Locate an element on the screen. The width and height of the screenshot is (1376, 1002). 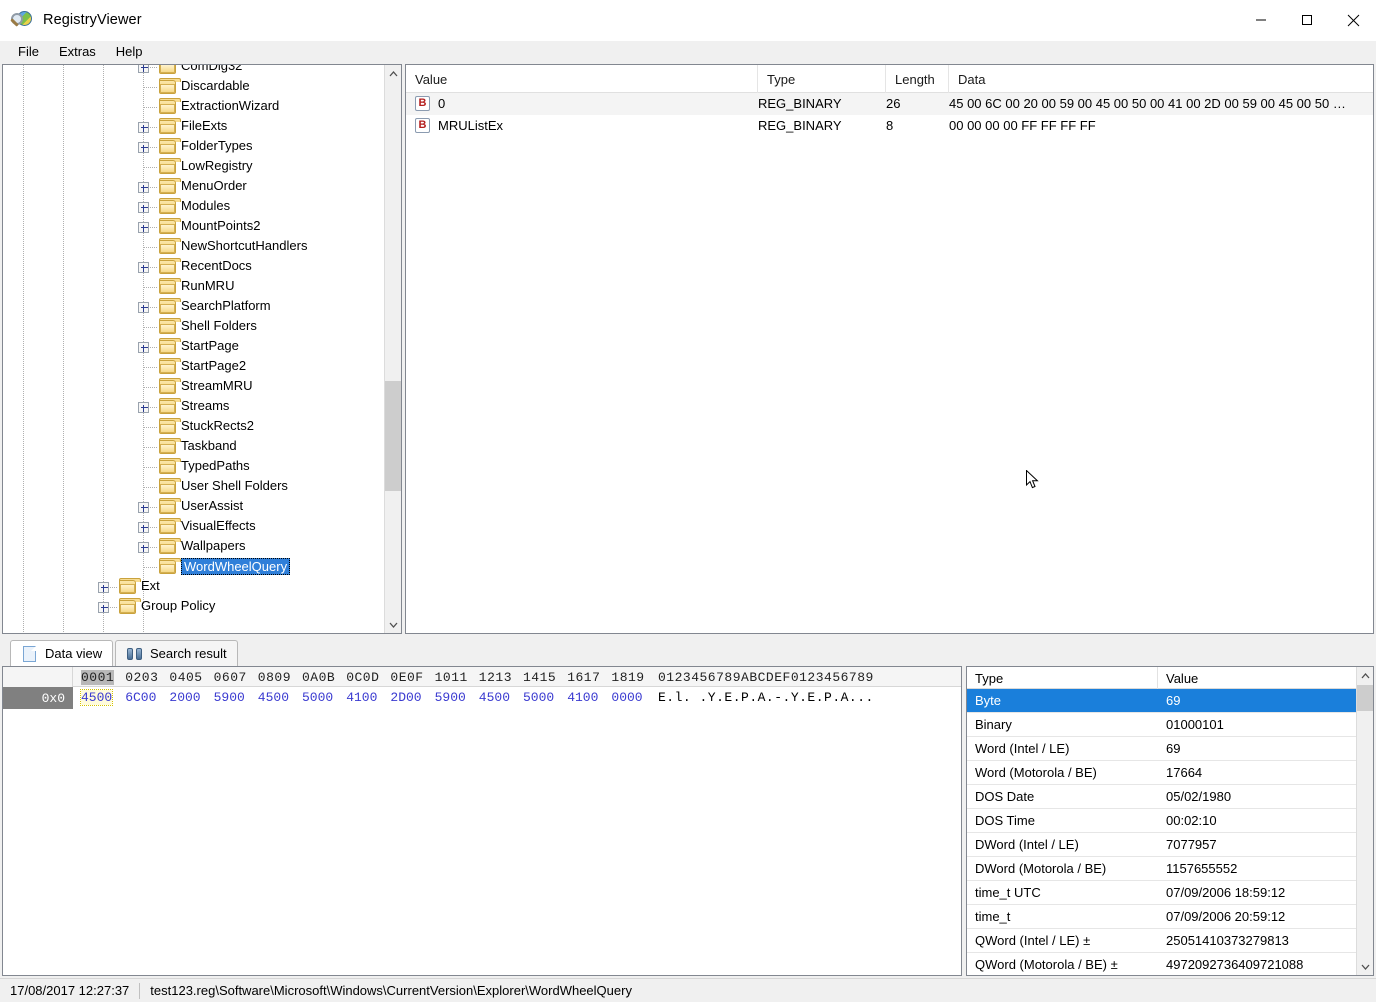
types-scroll-up-icon is located at coordinates (1365, 675).